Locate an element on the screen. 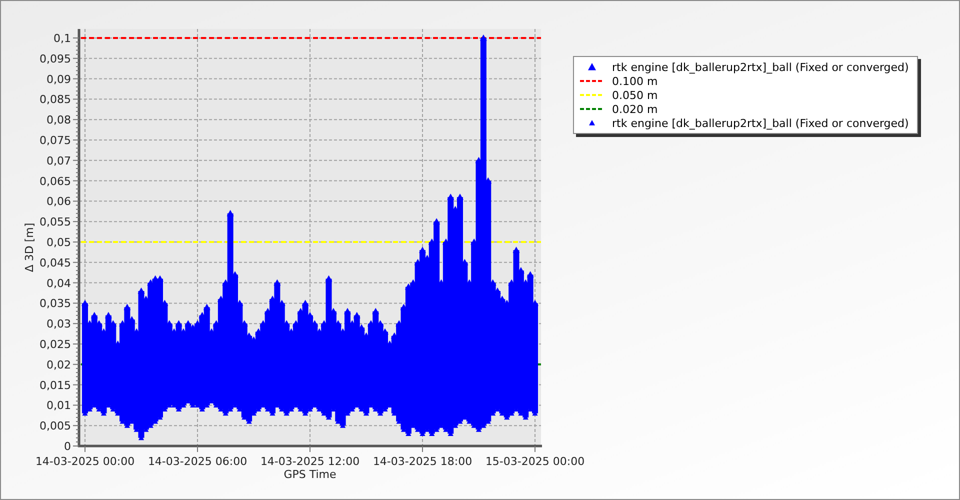 The width and height of the screenshot is (960, 500). y-tick-label: 0,085 is located at coordinates (55, 99).